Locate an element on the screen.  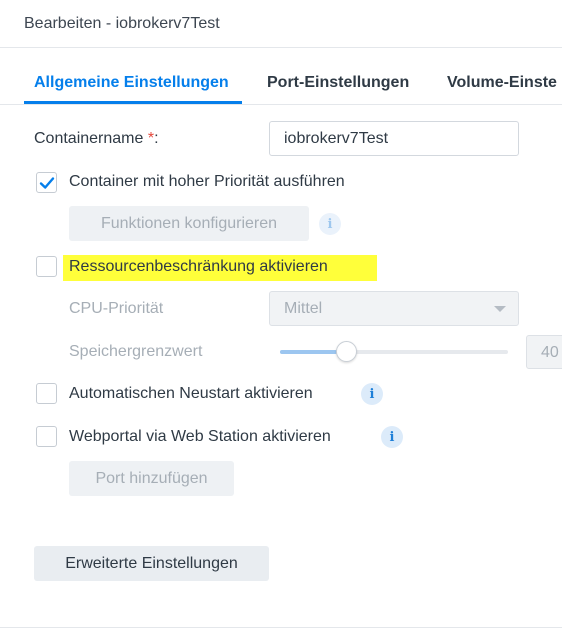
configure-functions-button: Funktionen konfigurieren is located at coordinates (189, 223).